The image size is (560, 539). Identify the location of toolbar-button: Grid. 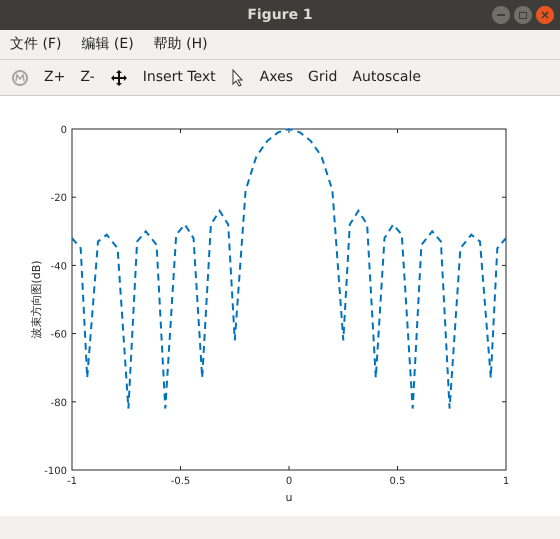
(323, 77).